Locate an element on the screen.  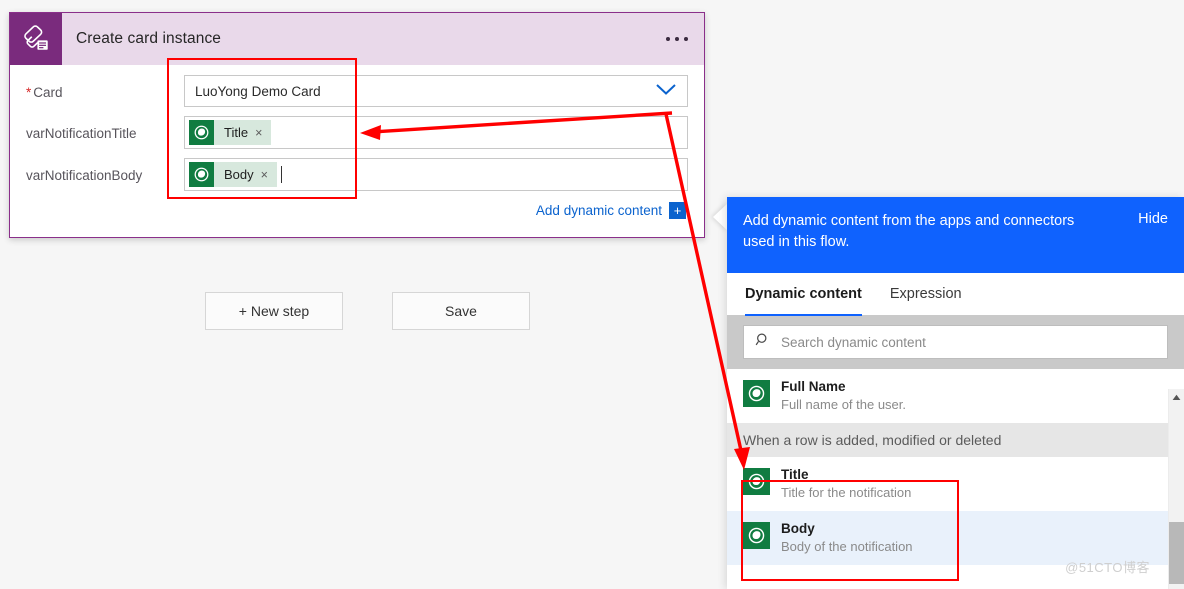
field-control-var-notification-body: Body × is located at coordinates (436, 174).